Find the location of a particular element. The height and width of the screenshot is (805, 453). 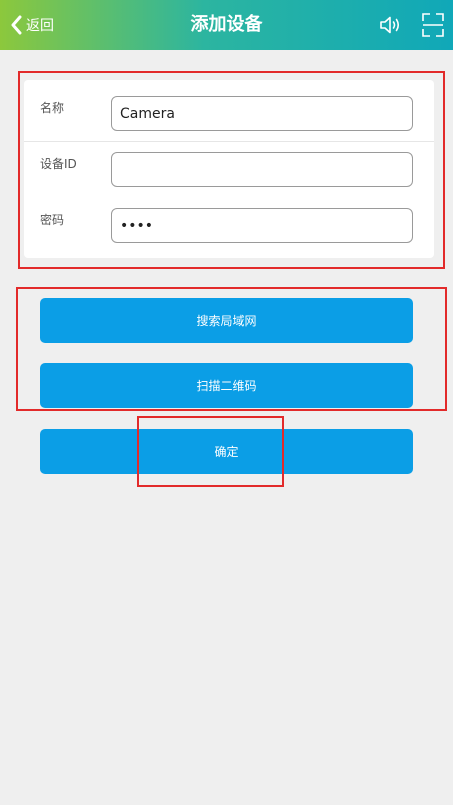

password-row: 密码 is located at coordinates (229, 220).